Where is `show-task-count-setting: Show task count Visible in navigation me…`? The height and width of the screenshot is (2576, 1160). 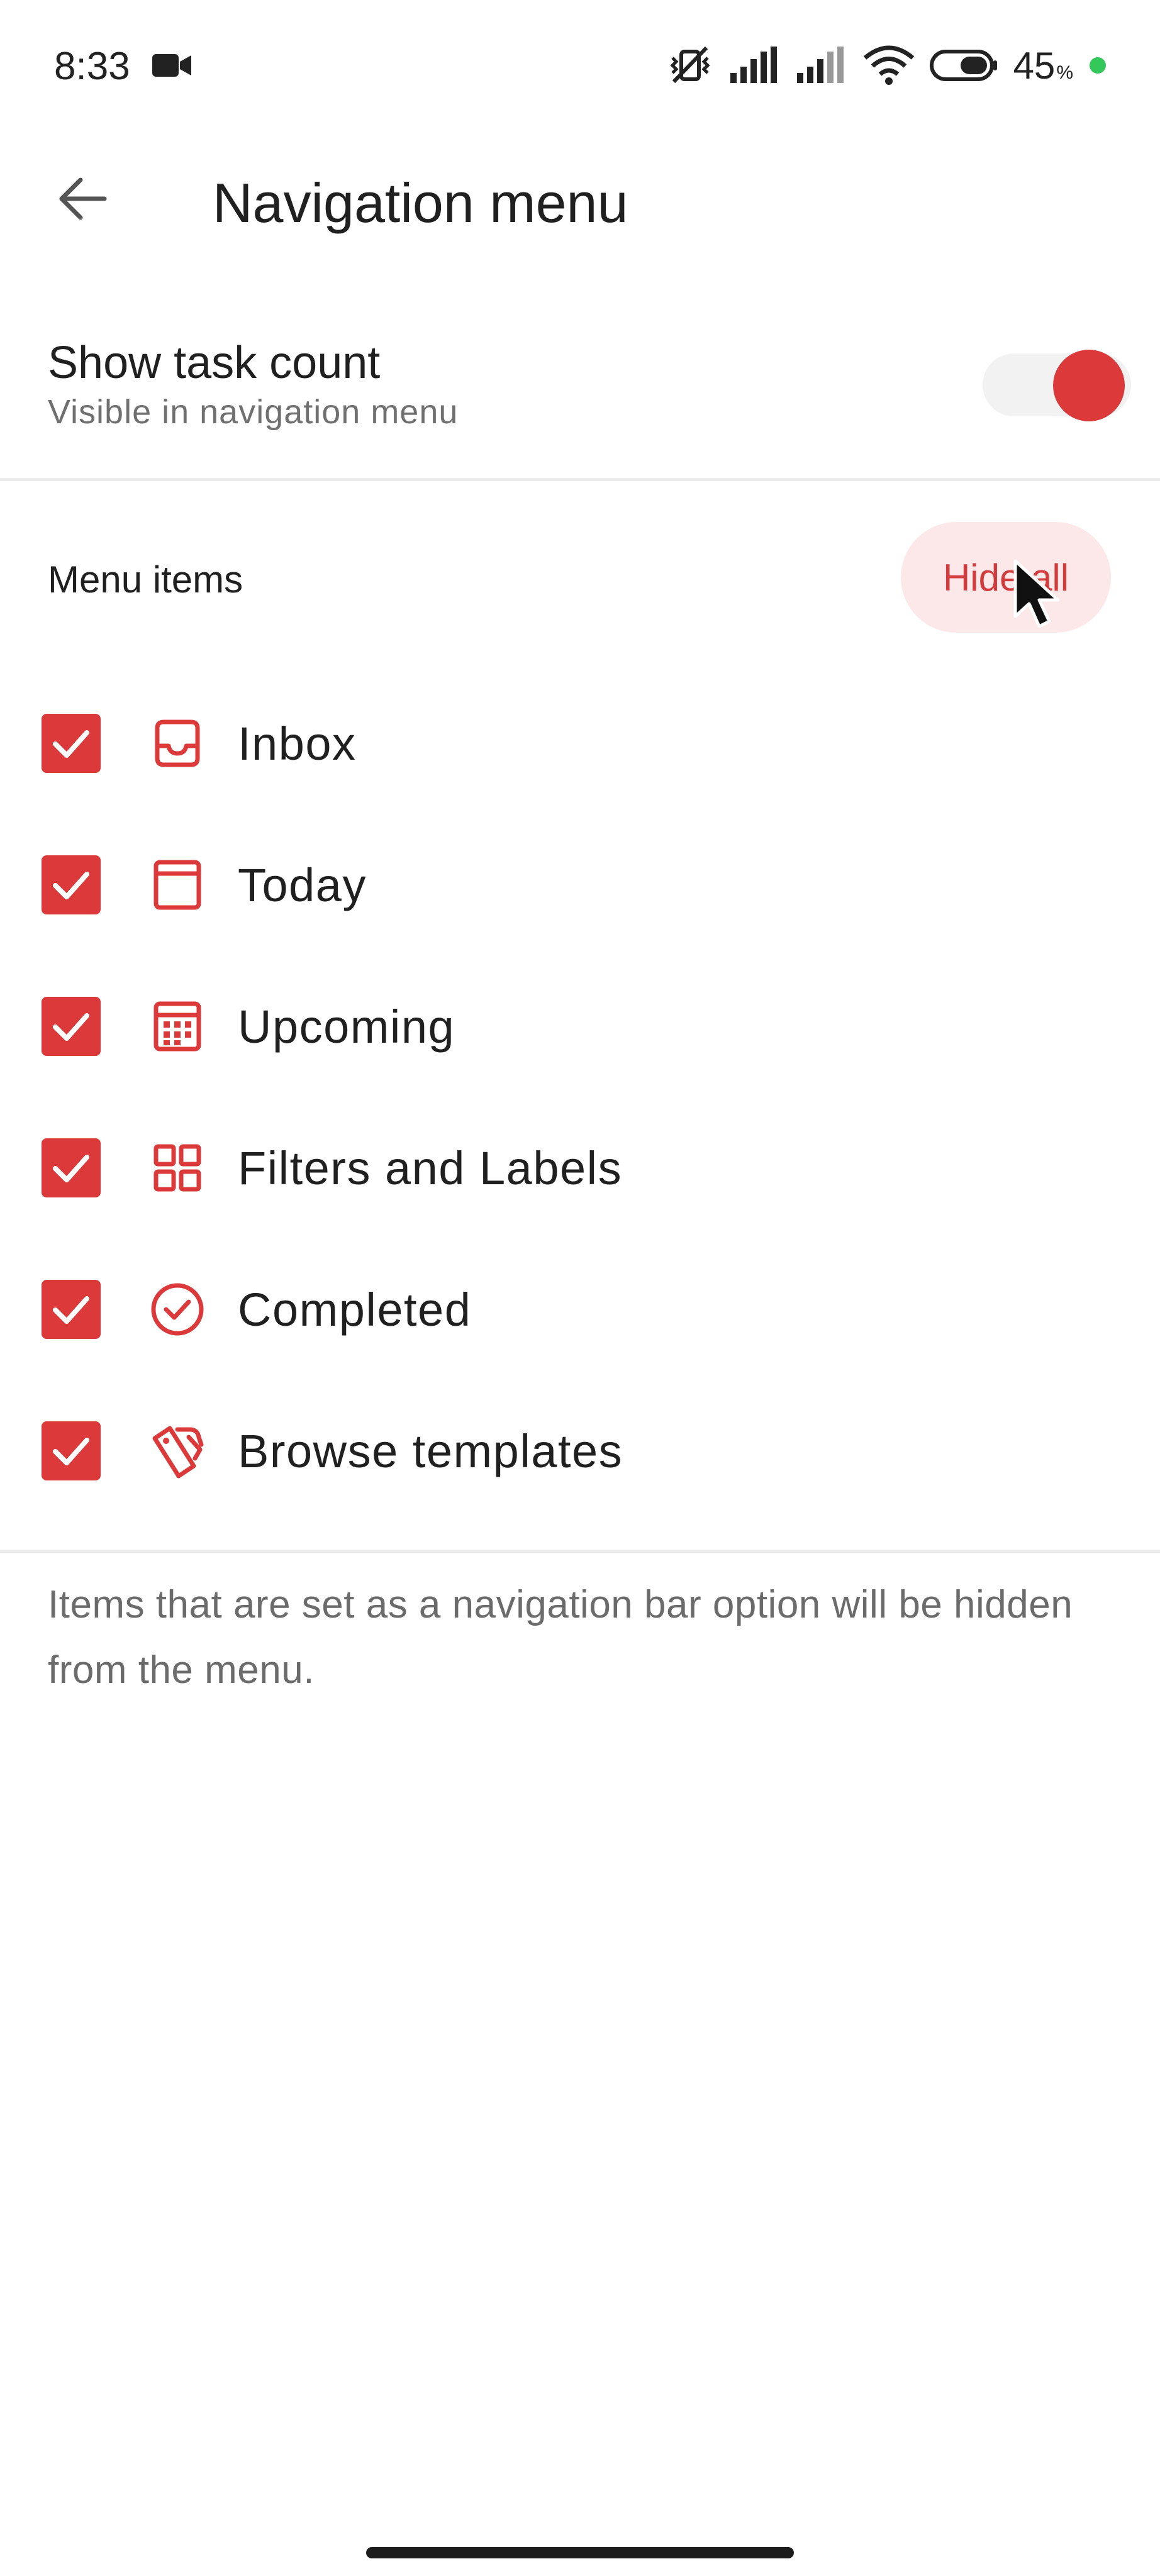 show-task-count-setting: Show task count Visible in navigation me… is located at coordinates (580, 399).